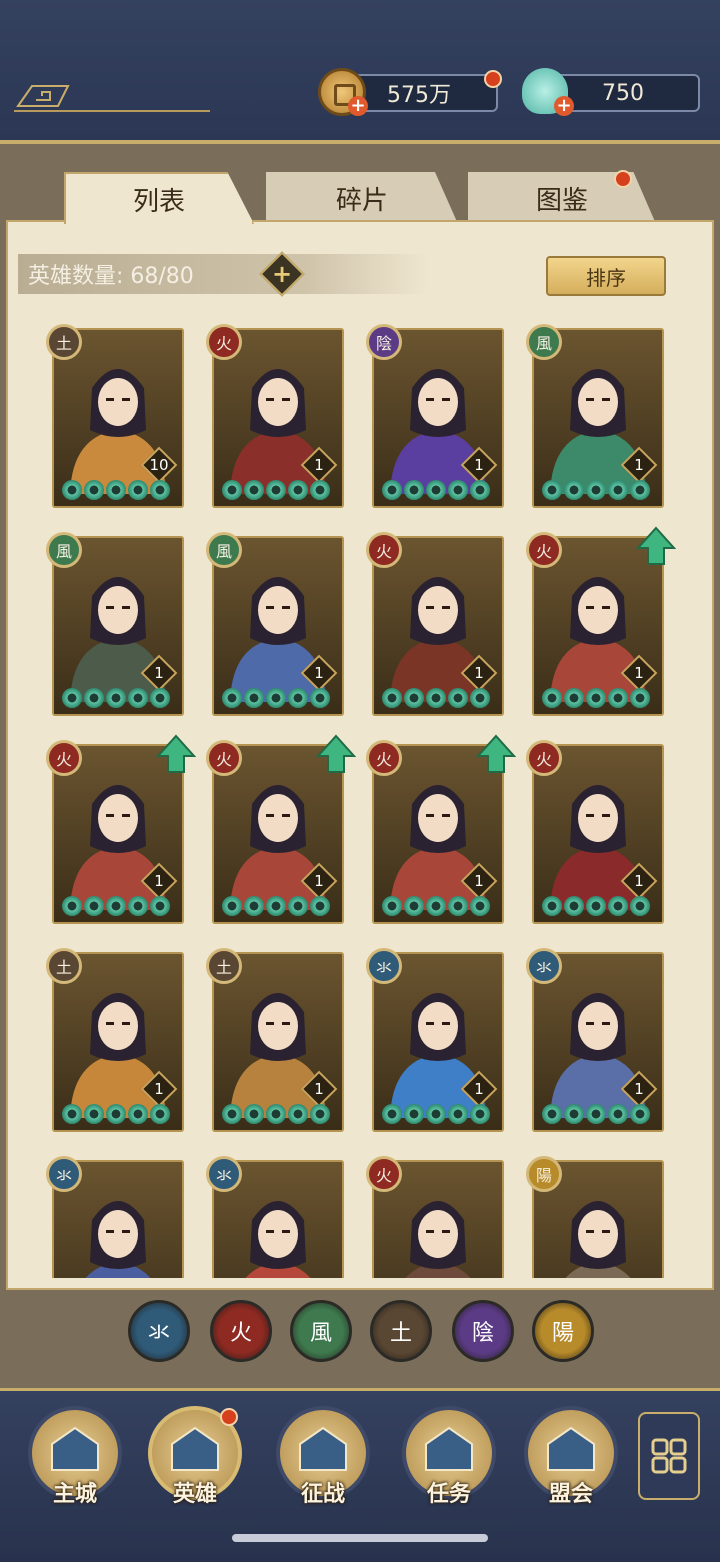  I want to click on nav-label: 盟会, so click(570, 1494).